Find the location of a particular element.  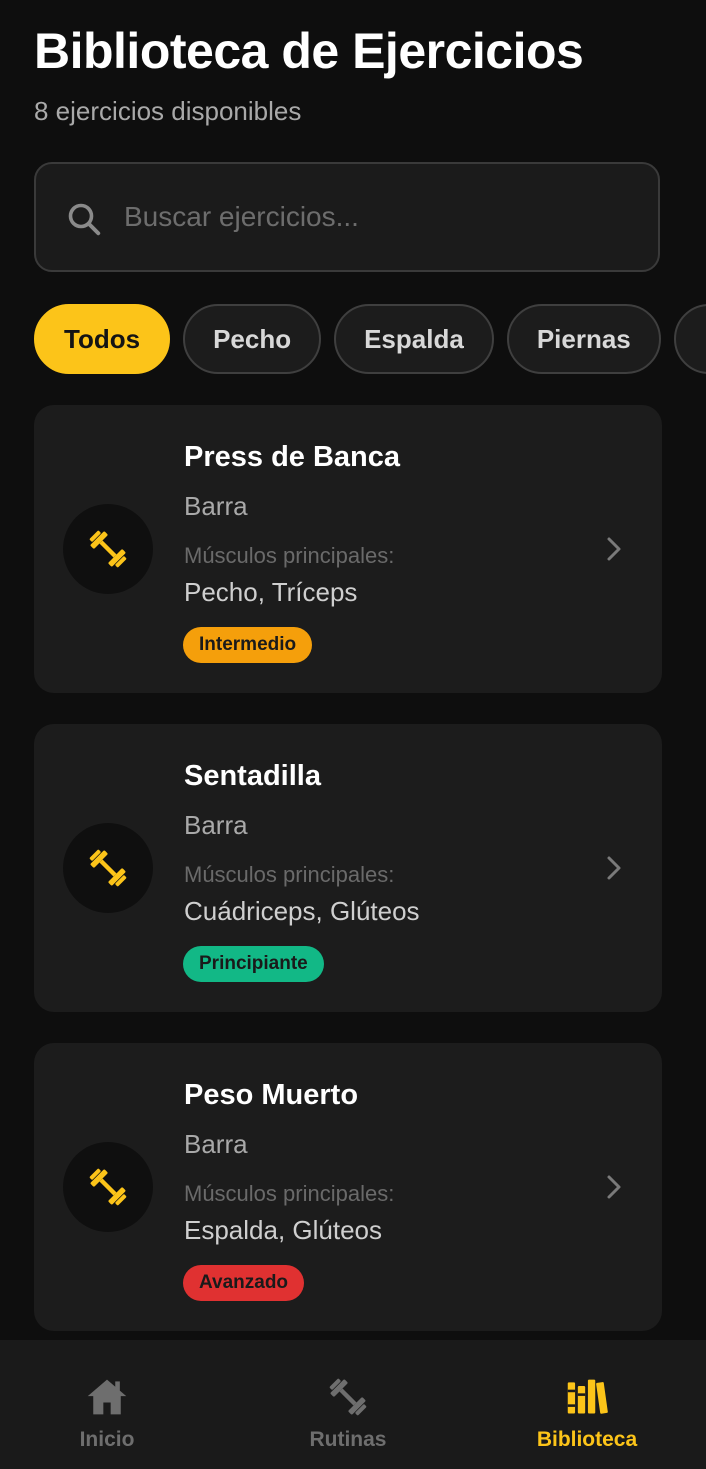

filter-chip-more is located at coordinates (689, 339).